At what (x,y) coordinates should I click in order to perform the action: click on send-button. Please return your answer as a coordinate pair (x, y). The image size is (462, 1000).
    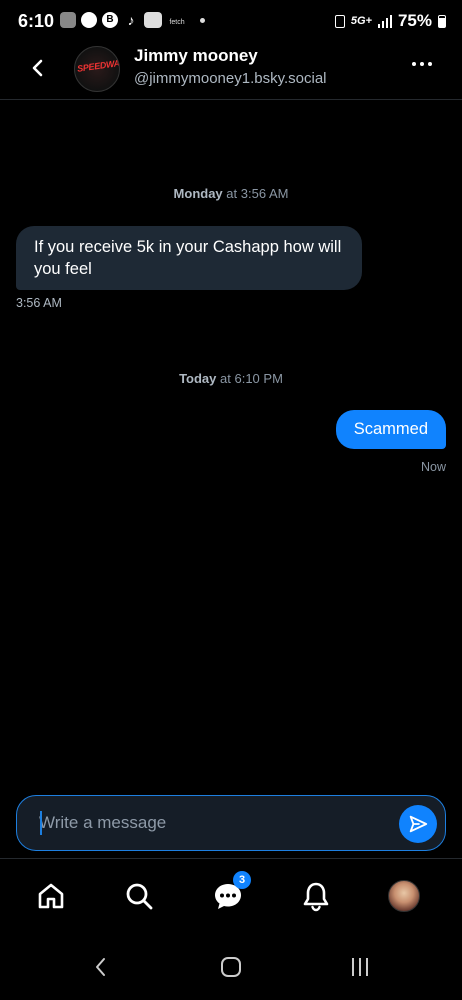
    Looking at the image, I should click on (418, 824).